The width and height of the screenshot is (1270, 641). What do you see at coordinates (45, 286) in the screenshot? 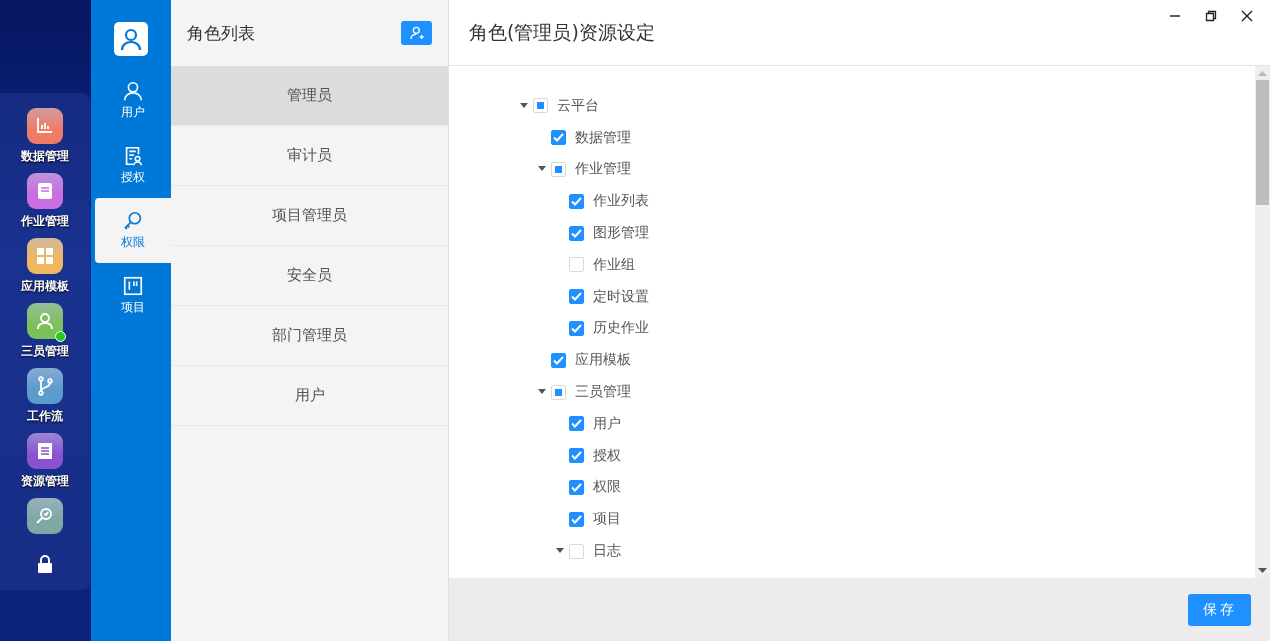
I see `app-label: 应用模板` at bounding box center [45, 286].